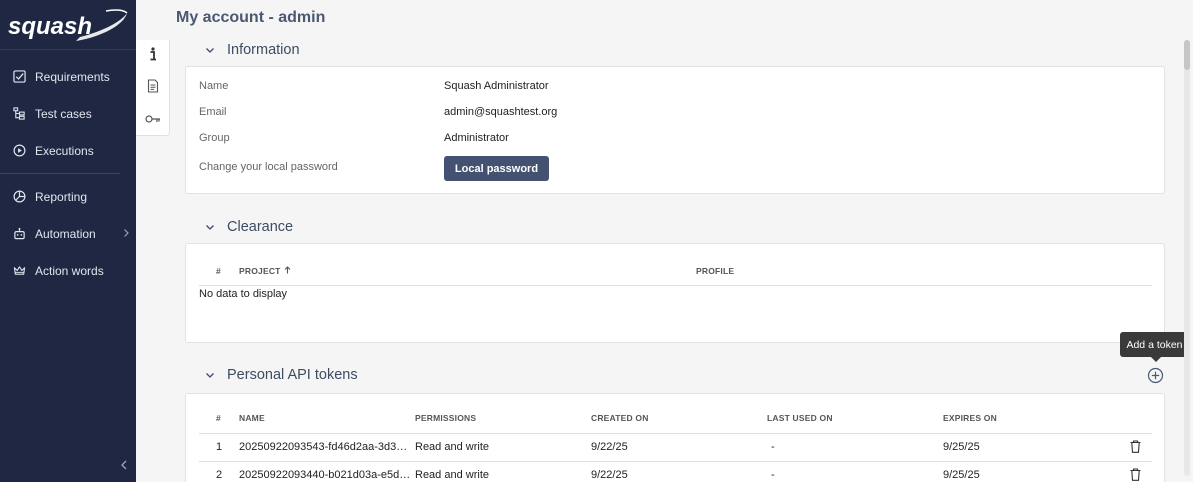 The height and width of the screenshot is (482, 1193). What do you see at coordinates (72, 76) in the screenshot?
I see `sidebar-item-label: Requirements` at bounding box center [72, 76].